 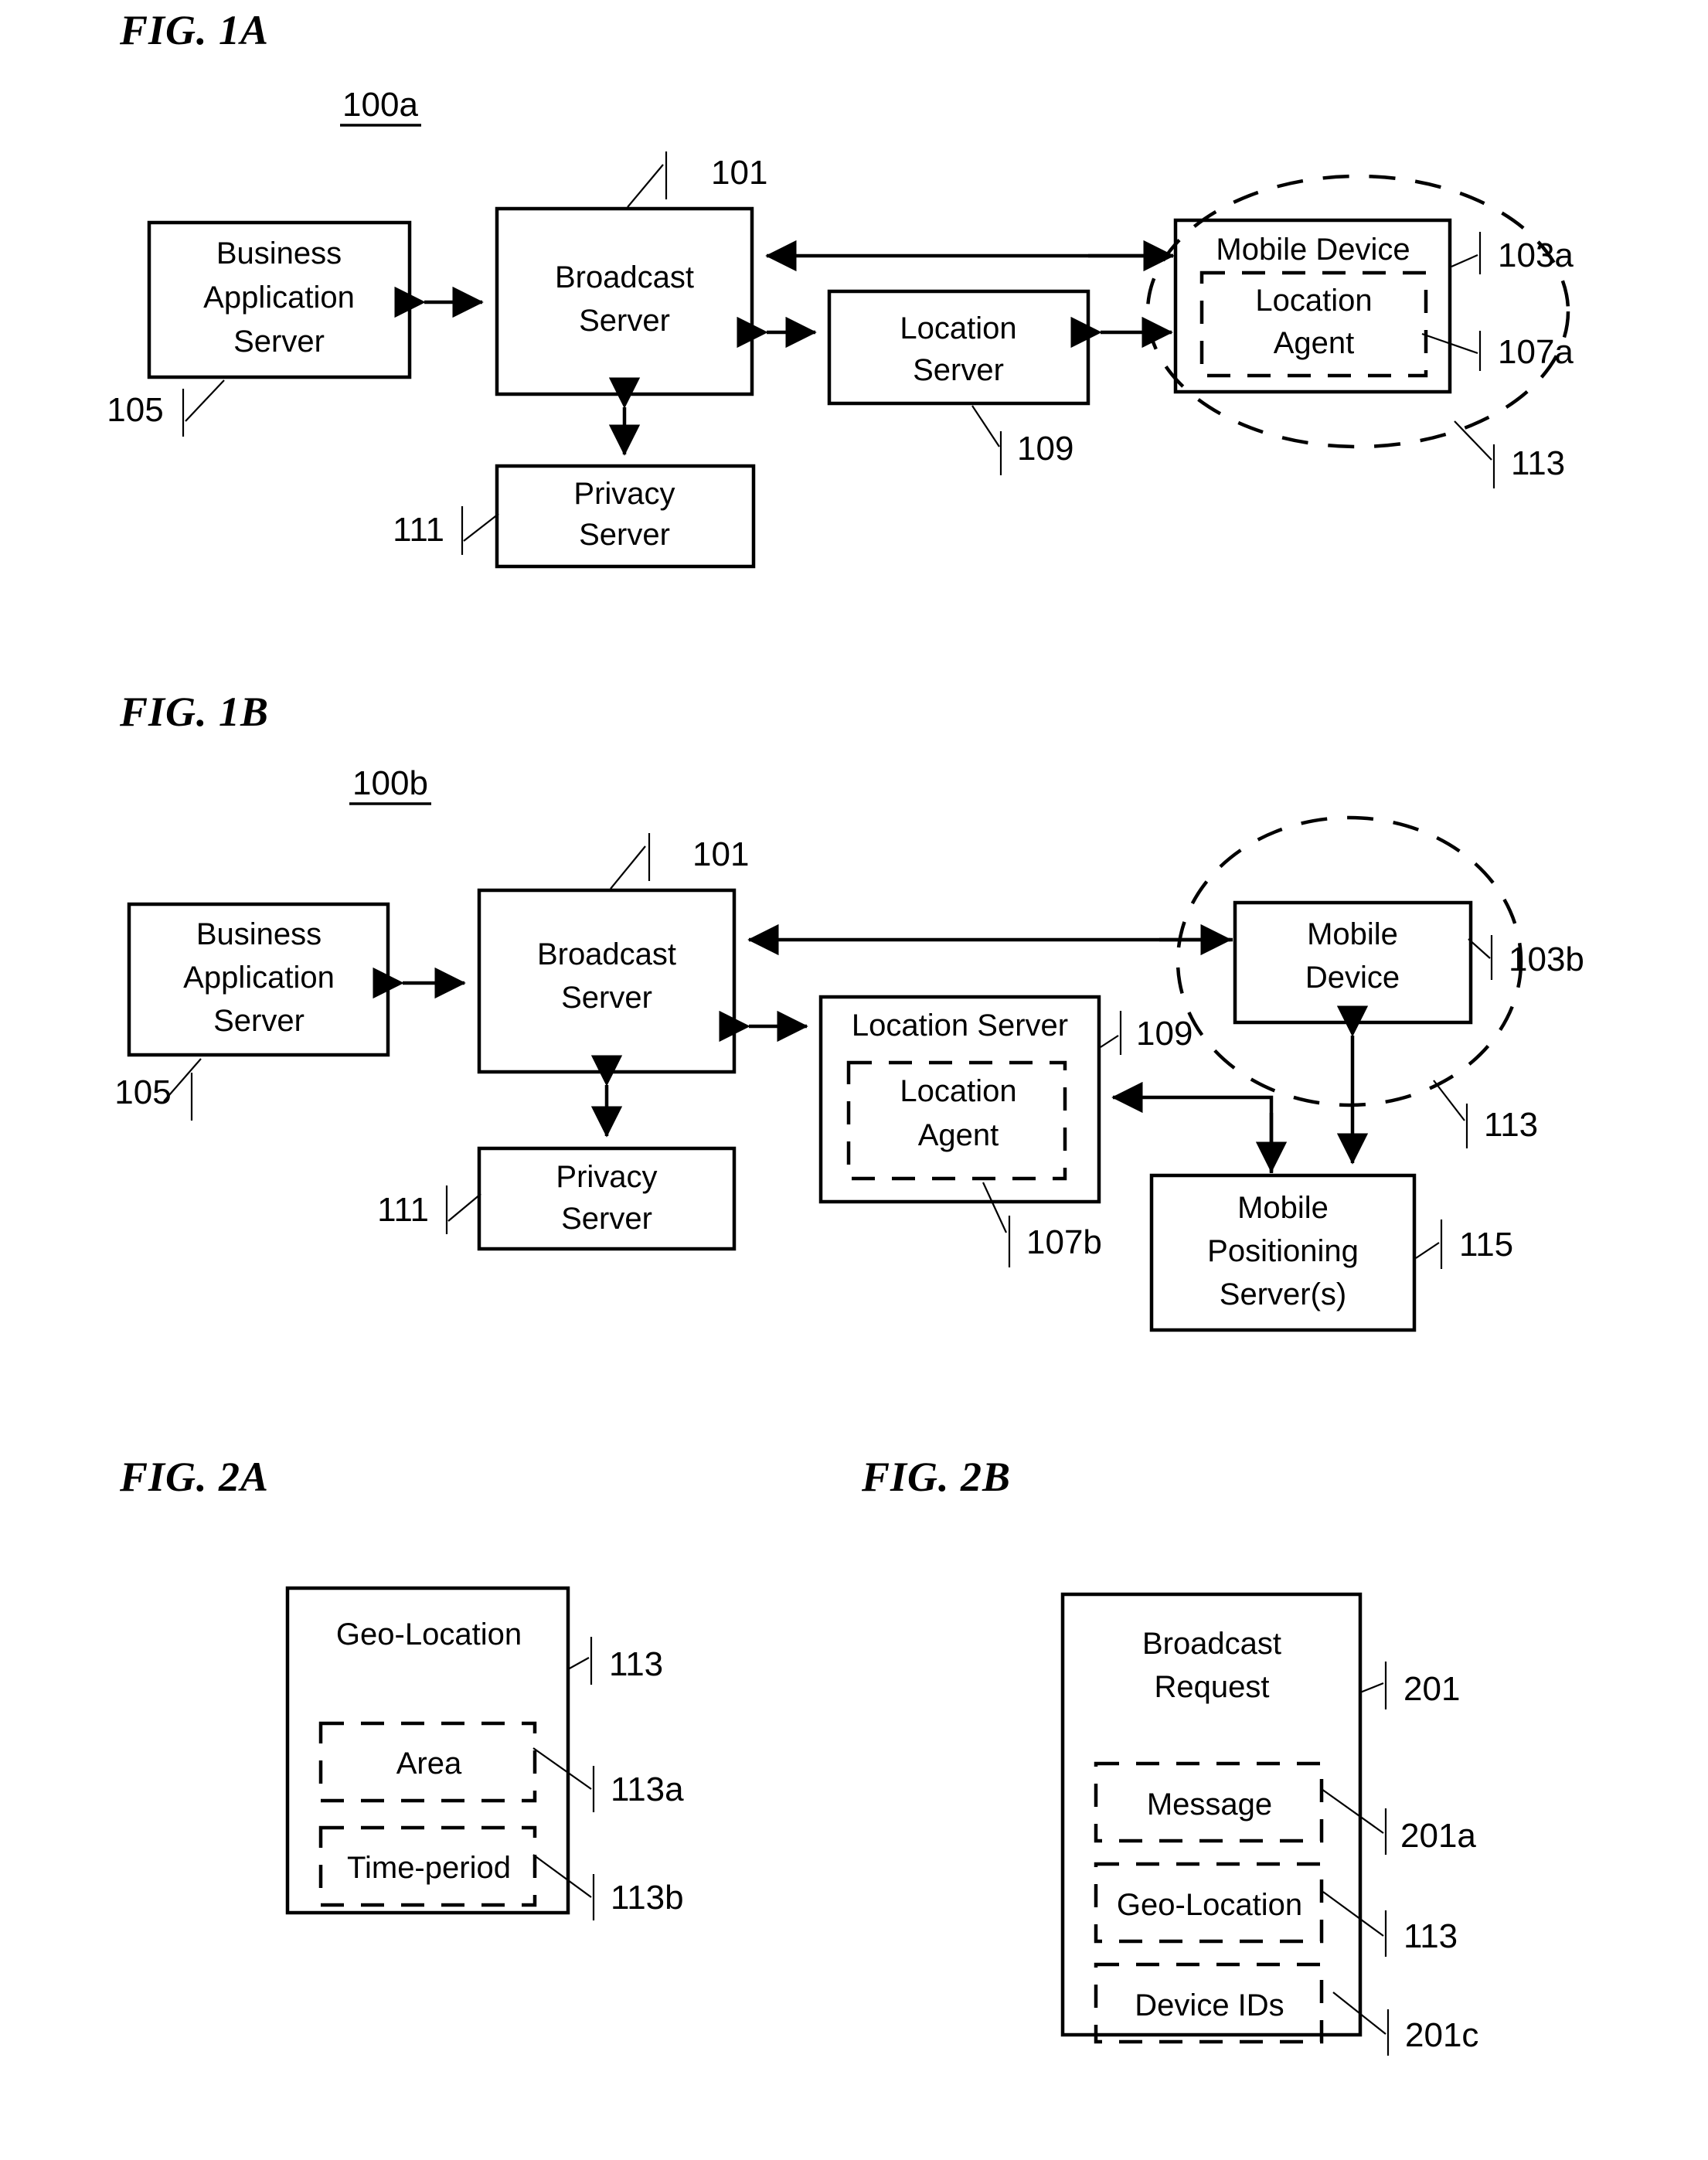 I want to click on fig1a-mobile-device-box, so click(x=1312, y=306).